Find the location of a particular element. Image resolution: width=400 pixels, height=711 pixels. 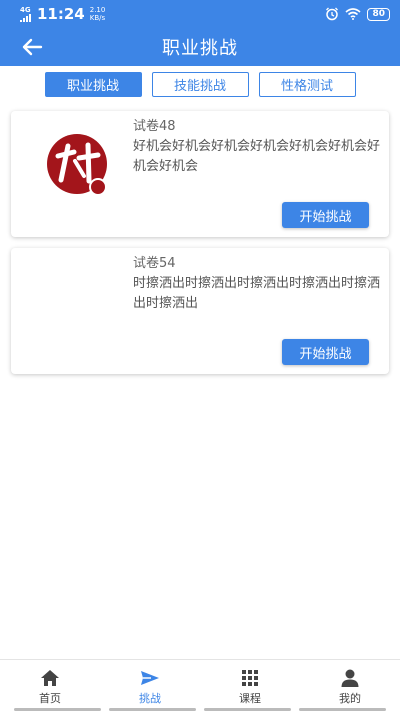

back-button is located at coordinates (32, 47).